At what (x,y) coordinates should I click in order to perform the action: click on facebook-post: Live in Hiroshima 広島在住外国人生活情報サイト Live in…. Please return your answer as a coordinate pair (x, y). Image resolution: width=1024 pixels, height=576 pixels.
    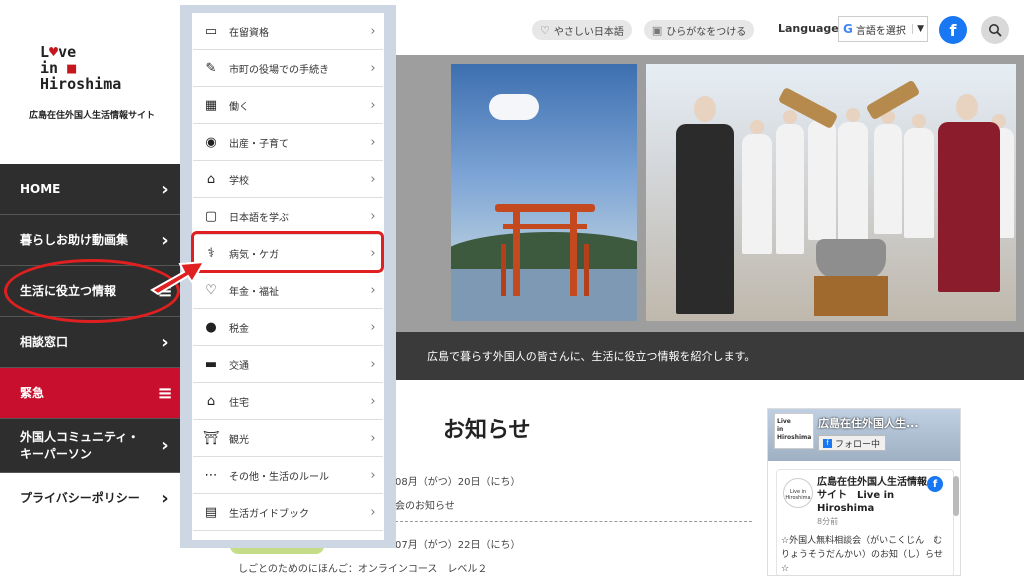
    Looking at the image, I should click on (865, 522).